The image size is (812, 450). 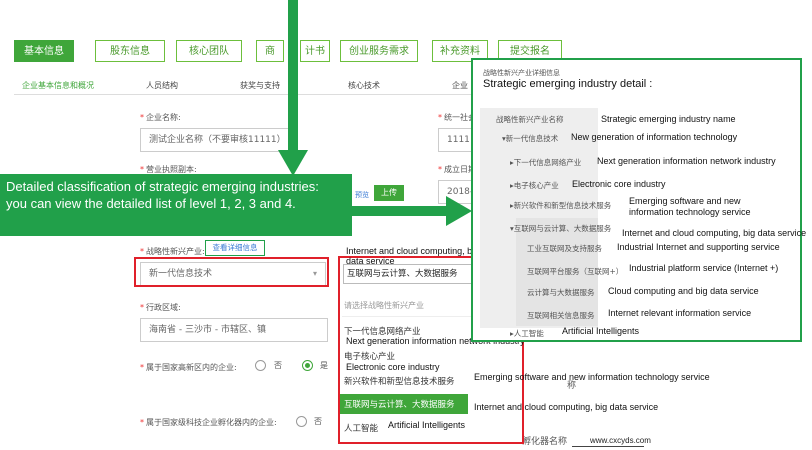 What do you see at coordinates (307, 365) in the screenshot?
I see `hightech-yes-radio` at bounding box center [307, 365].